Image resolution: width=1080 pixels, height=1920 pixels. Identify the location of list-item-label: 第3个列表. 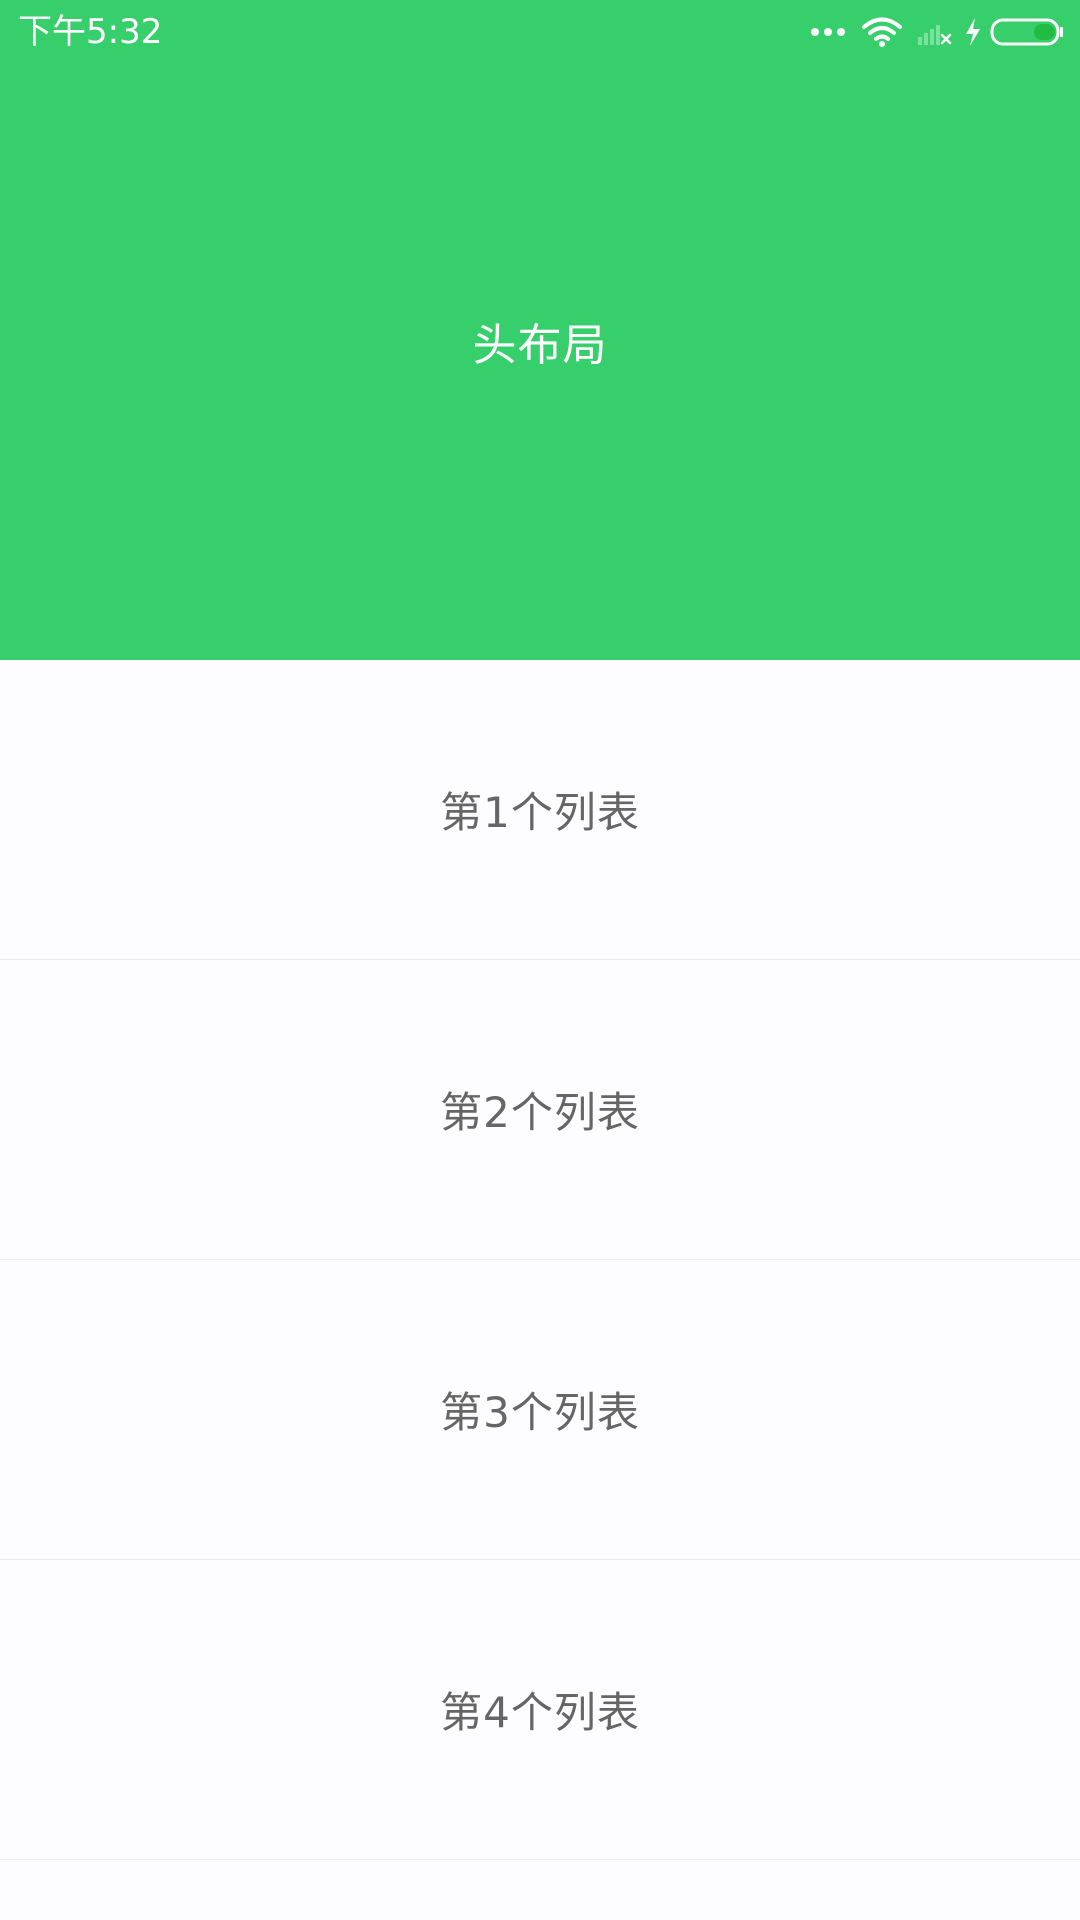
(540, 1412).